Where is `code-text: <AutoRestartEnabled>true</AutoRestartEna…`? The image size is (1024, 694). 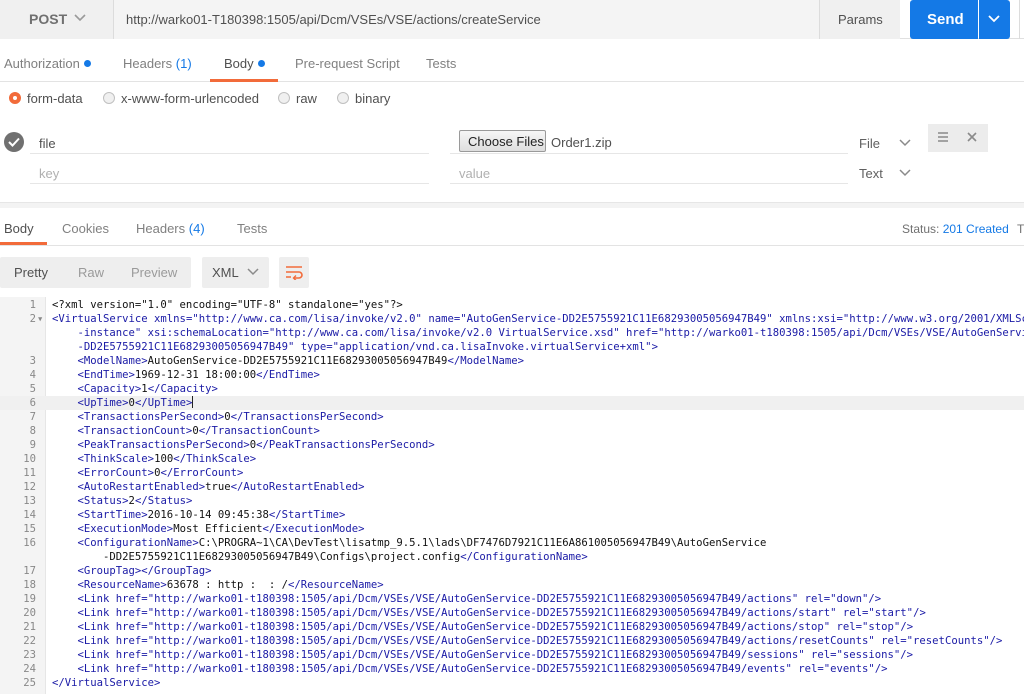
code-text: <AutoRestartEnabled>true</AutoRestartEna… is located at coordinates (208, 487).